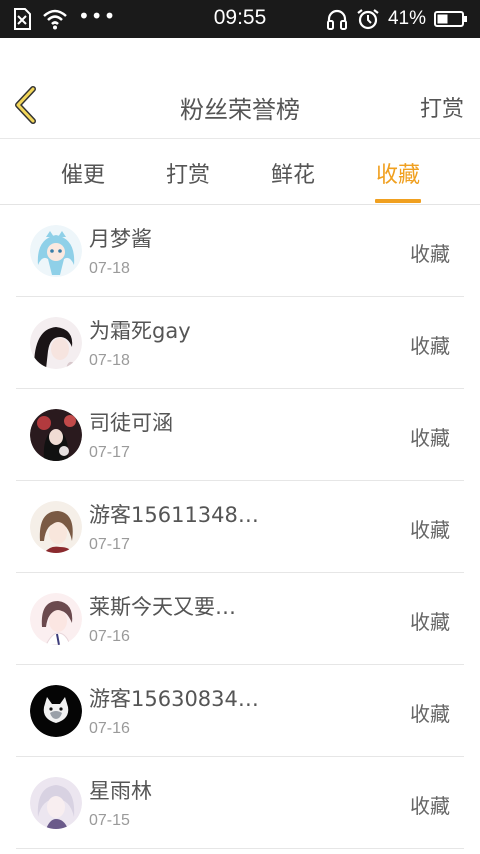 This screenshot has height=854, width=480. I want to click on tab-flowers: 鲜花, so click(293, 173).